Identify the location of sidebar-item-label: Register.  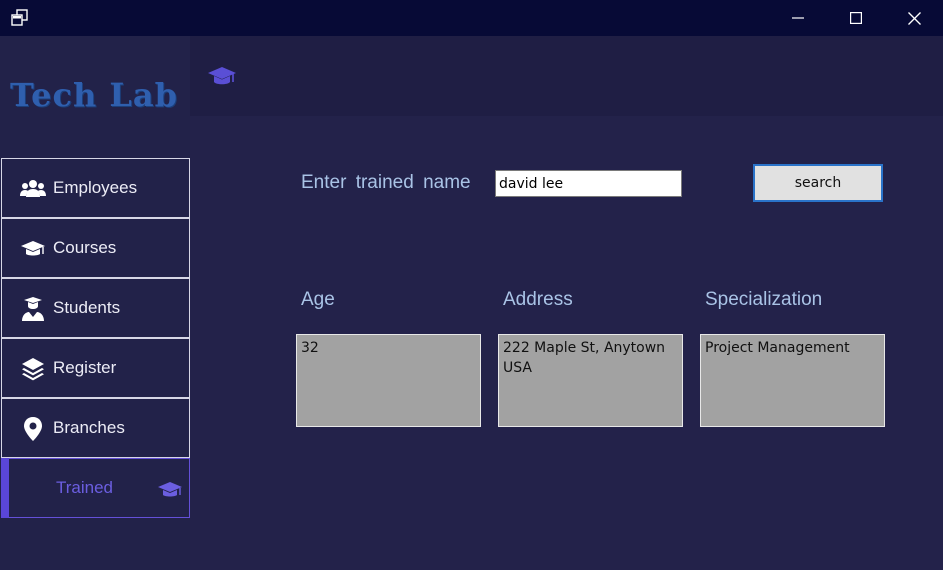
(85, 367).